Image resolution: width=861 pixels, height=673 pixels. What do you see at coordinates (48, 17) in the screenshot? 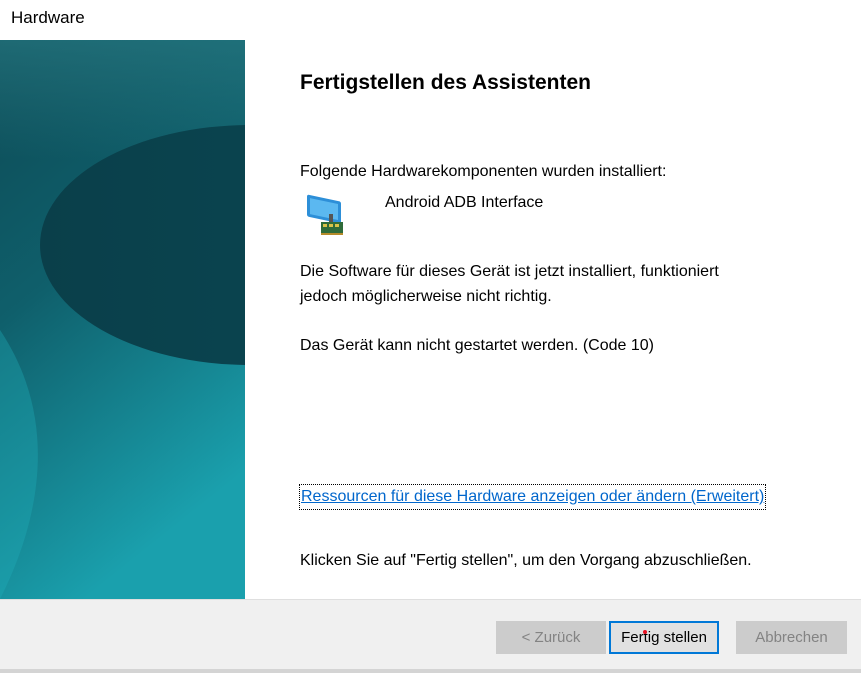
I see `window-title: Hardware` at bounding box center [48, 17].